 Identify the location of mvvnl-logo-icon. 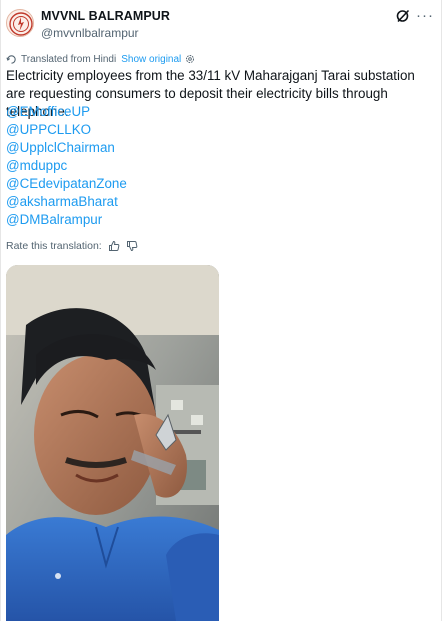
(20, 23).